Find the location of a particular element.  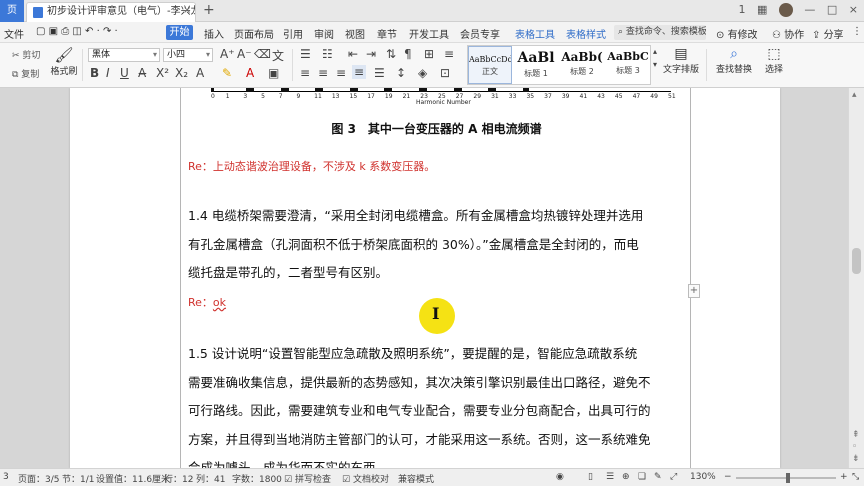

collaborate-button: ⚇ 协作 is located at coordinates (788, 33).